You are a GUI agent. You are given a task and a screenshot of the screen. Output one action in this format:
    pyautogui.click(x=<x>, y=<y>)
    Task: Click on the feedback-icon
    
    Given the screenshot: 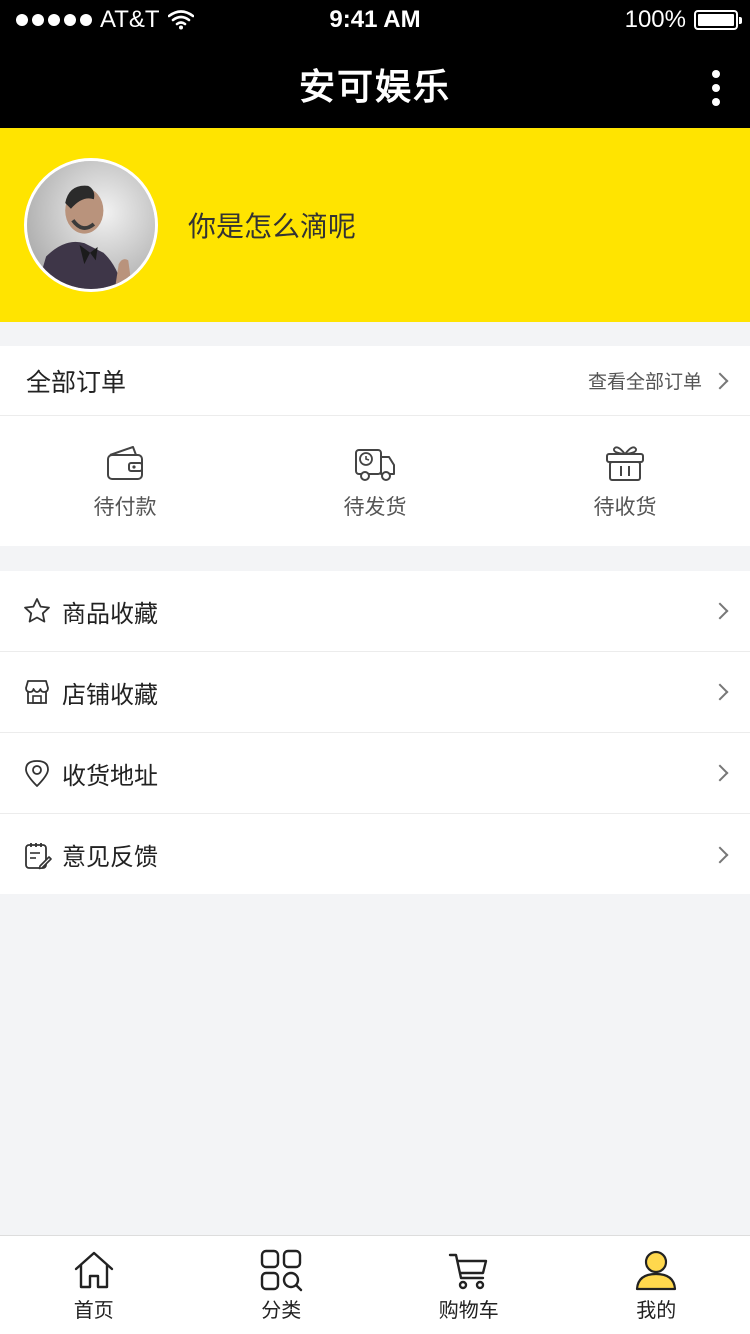 What is the action you would take?
    pyautogui.click(x=37, y=855)
    